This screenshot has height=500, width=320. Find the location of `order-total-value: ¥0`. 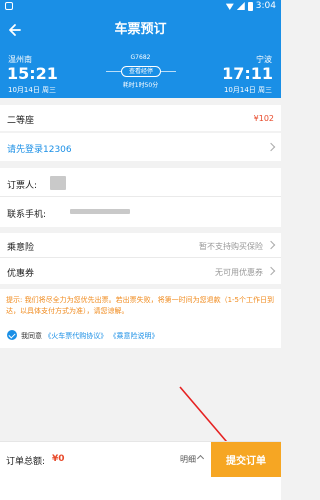

order-total-value: ¥0 is located at coordinates (58, 459).